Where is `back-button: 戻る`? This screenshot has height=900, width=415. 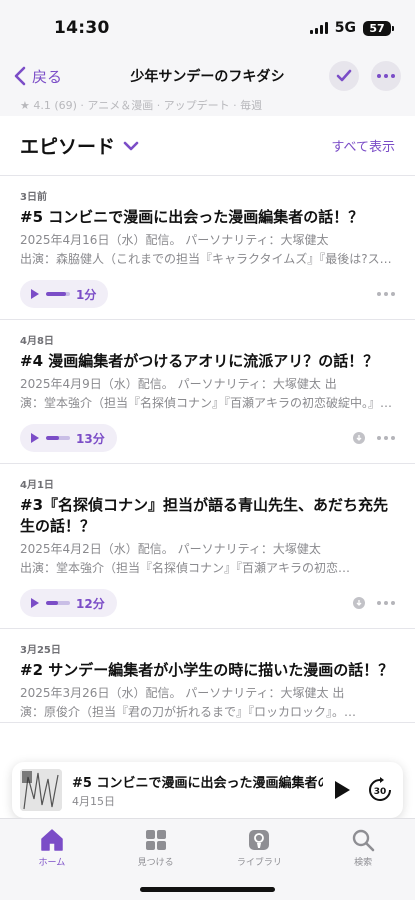 back-button: 戻る is located at coordinates (38, 76).